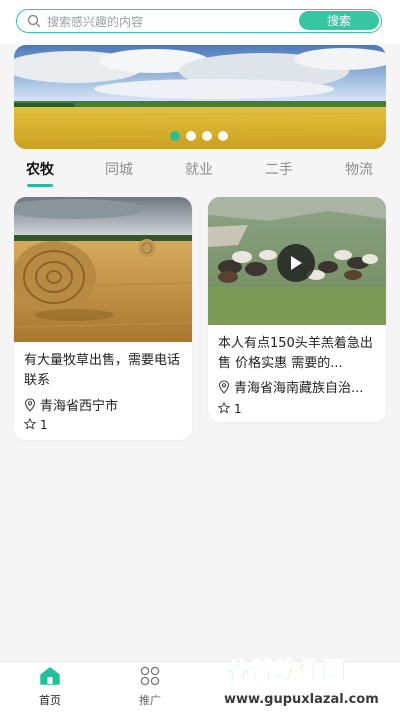  I want to click on post-location: 青海省西宁市, so click(103, 404).